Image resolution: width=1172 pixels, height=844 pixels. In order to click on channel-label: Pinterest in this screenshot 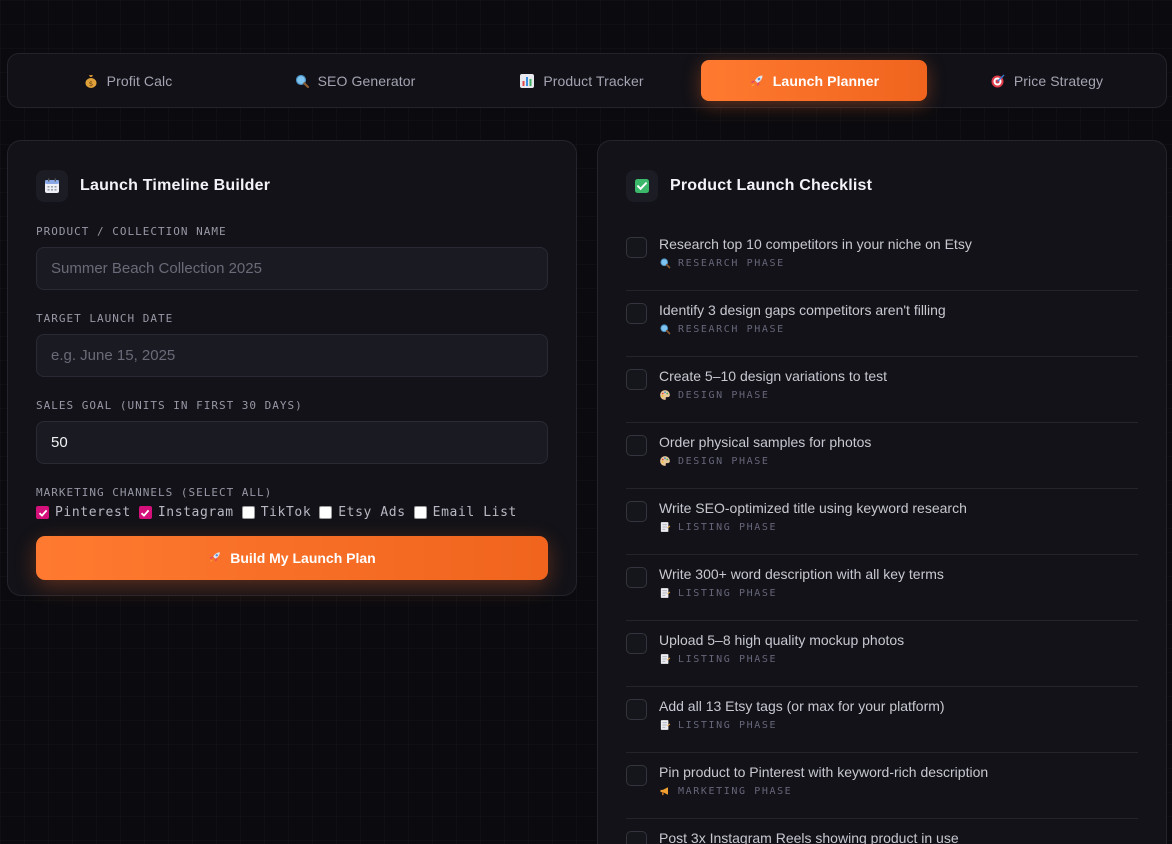, I will do `click(93, 512)`.